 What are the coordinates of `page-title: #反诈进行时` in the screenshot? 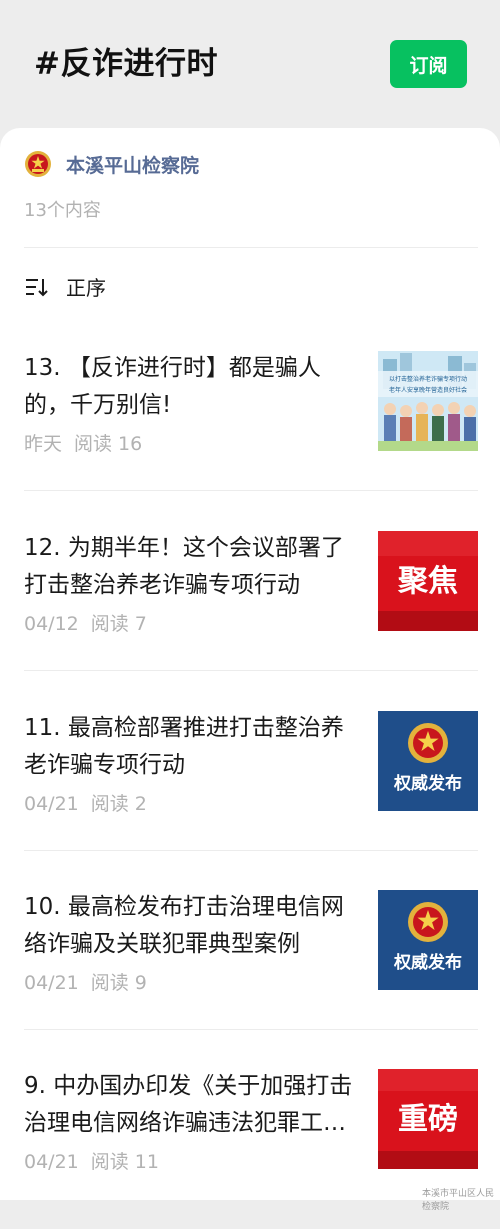 It's located at (126, 64).